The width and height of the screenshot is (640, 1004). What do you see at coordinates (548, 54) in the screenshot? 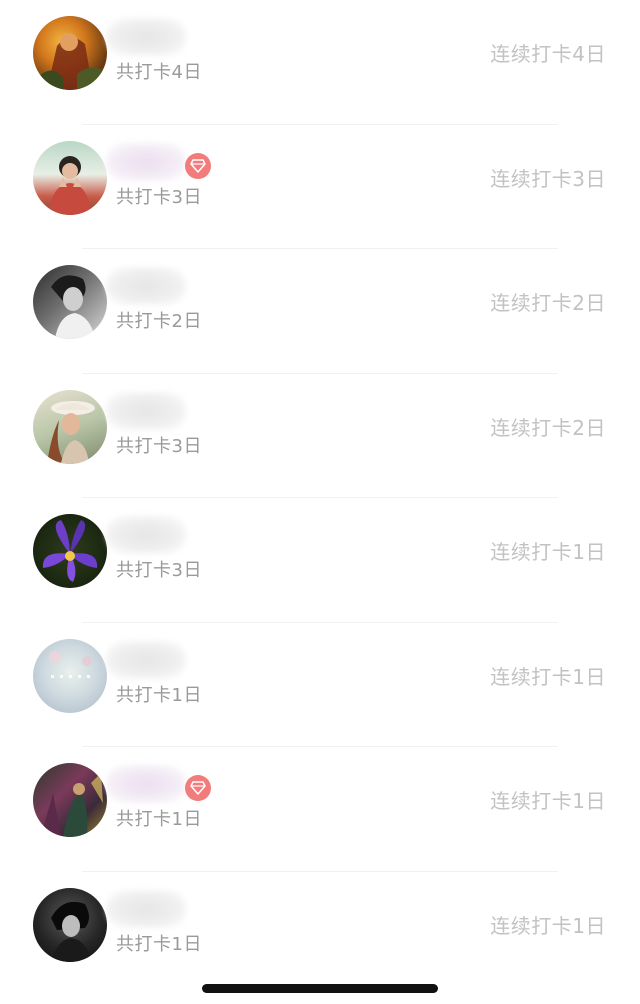
I see `streak-checkin-days: 连续打卡4日` at bounding box center [548, 54].